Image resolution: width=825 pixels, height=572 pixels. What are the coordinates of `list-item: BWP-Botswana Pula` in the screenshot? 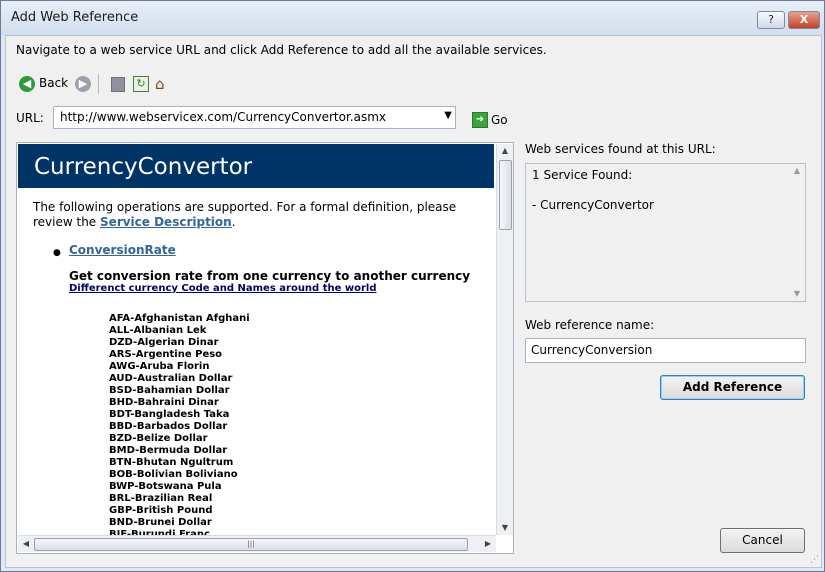 It's located at (165, 486).